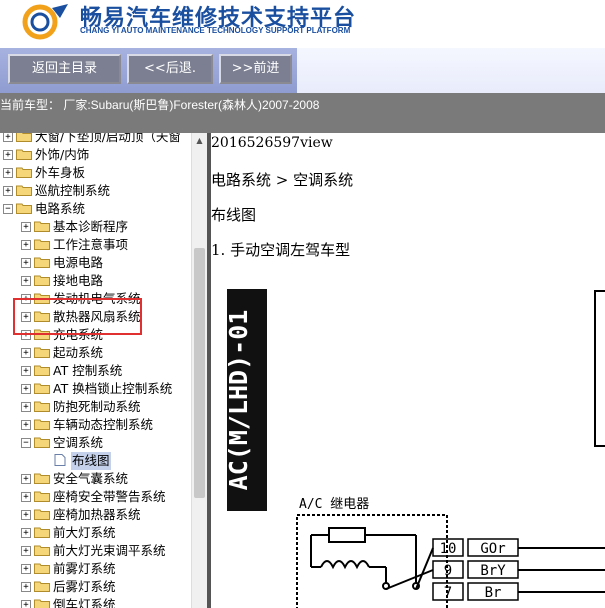  I want to click on tree-item-label: 座椅加热器系统, so click(97, 514).